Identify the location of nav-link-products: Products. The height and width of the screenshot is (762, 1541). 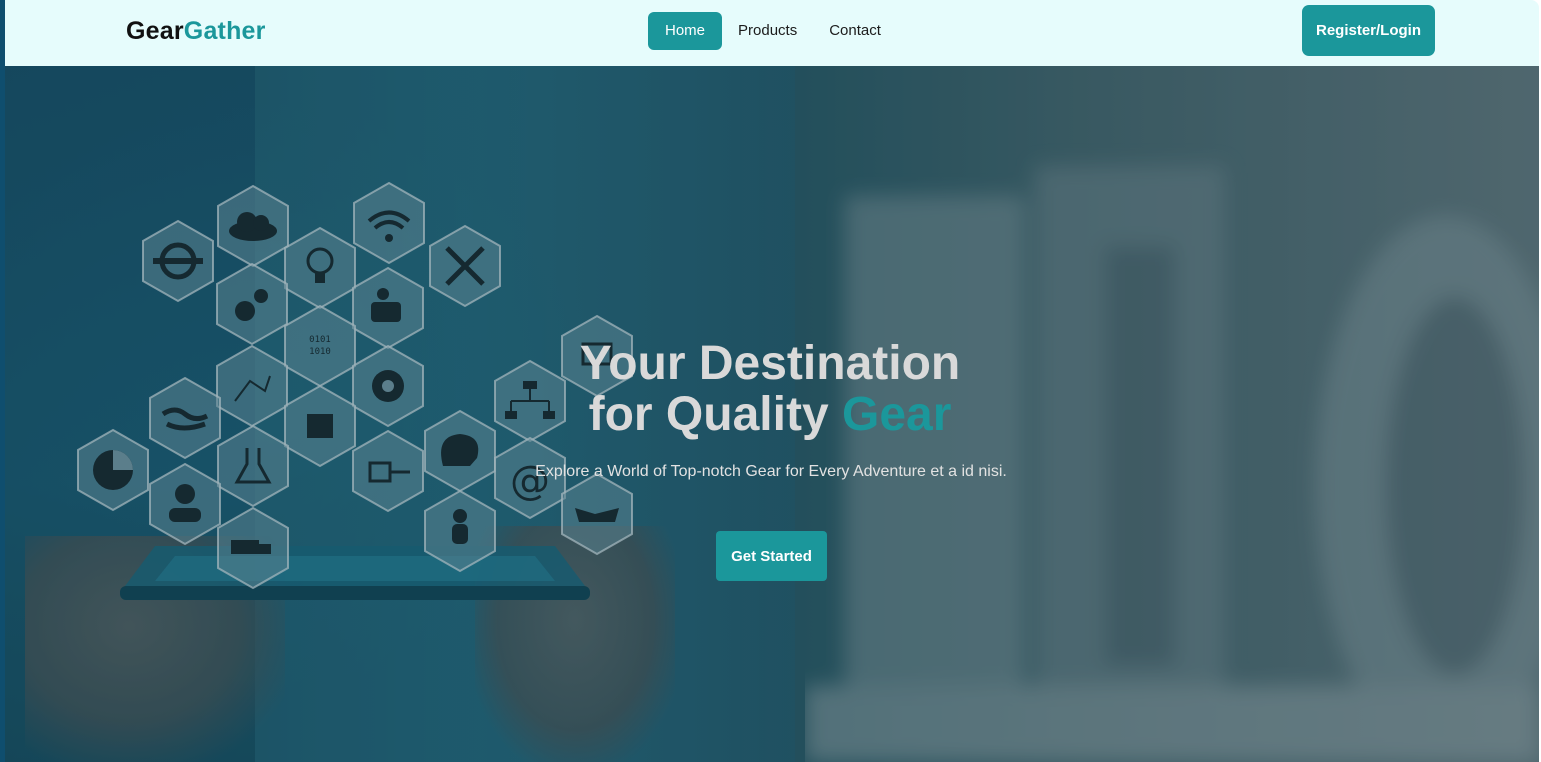
(767, 31).